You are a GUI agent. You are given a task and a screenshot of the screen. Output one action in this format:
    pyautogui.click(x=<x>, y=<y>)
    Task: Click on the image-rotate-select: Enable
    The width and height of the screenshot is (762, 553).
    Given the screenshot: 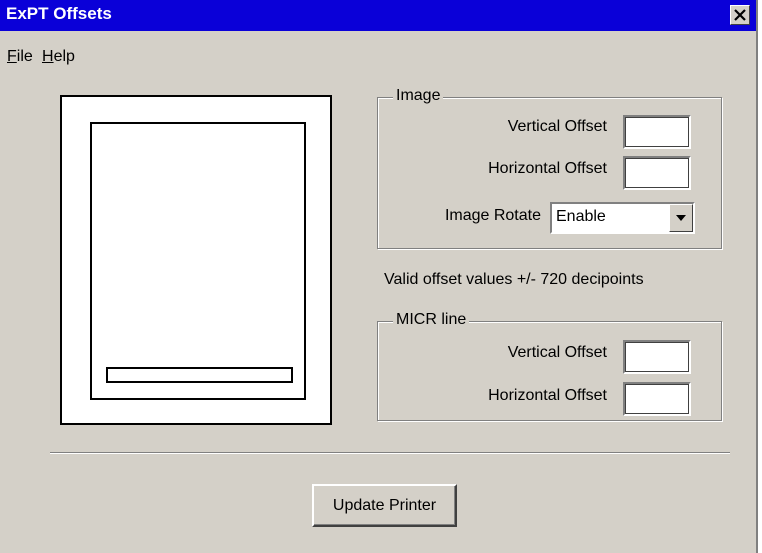 What is the action you would take?
    pyautogui.click(x=622, y=218)
    